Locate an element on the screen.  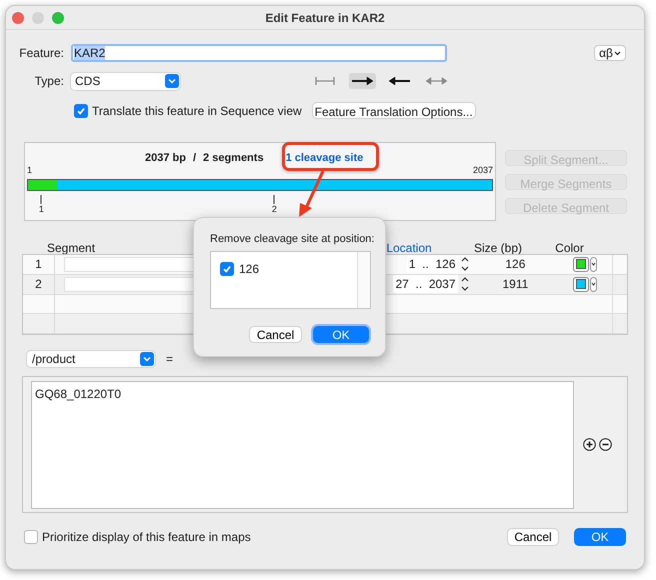
type-label: Type: is located at coordinates (49, 81).